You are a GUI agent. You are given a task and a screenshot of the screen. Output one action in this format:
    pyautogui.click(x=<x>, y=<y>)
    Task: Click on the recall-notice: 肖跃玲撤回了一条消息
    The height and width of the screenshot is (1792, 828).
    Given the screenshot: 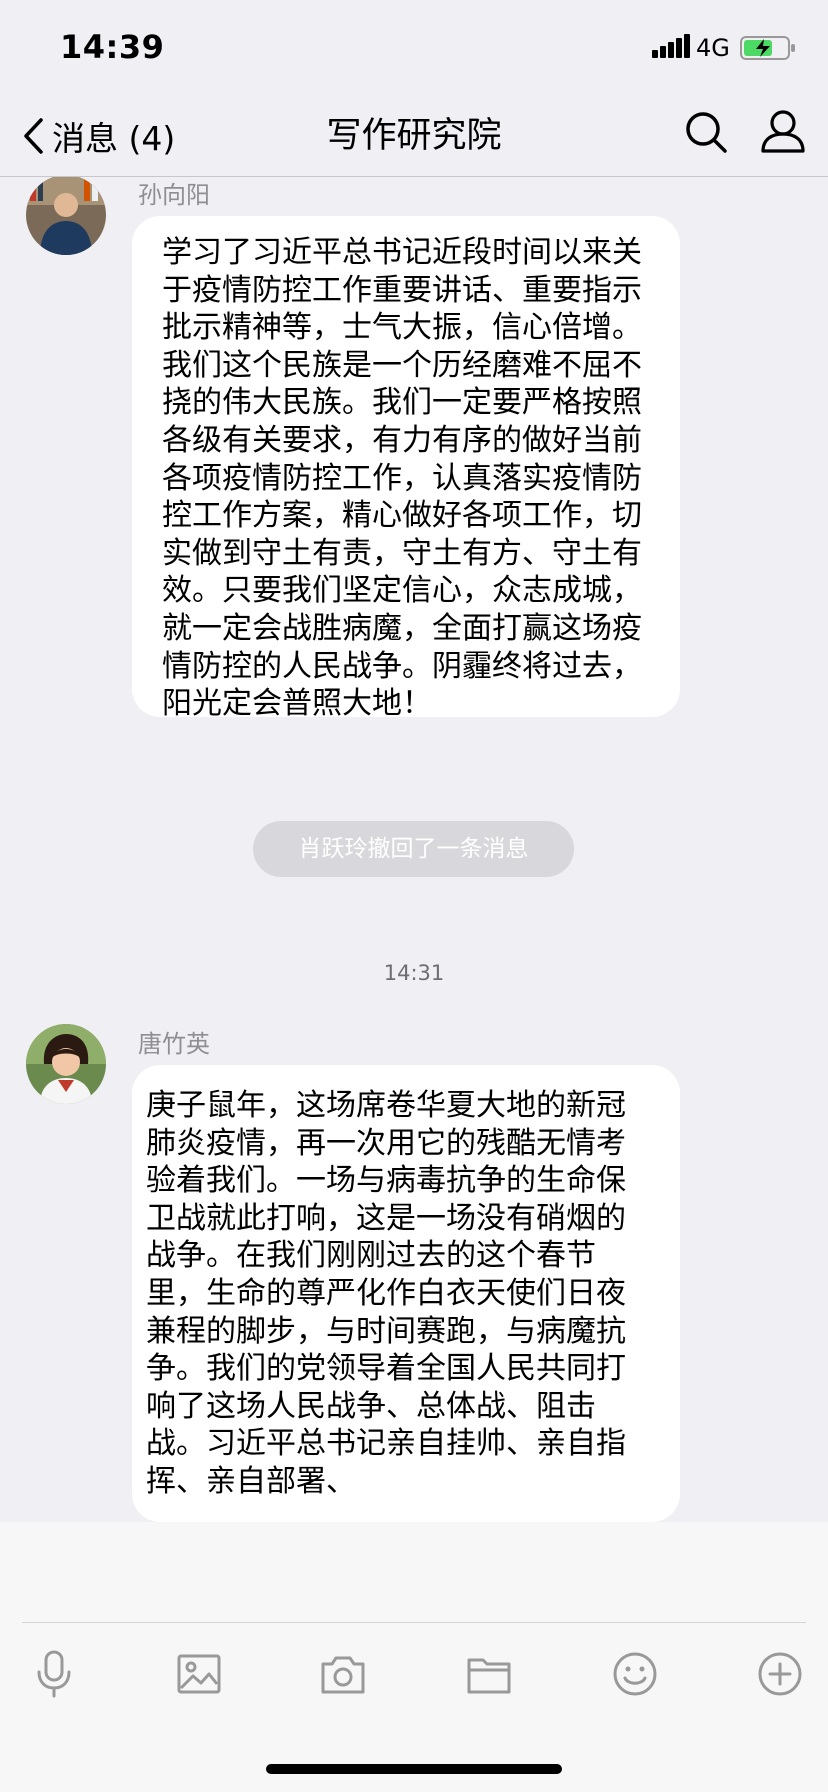 What is the action you would take?
    pyautogui.click(x=413, y=849)
    